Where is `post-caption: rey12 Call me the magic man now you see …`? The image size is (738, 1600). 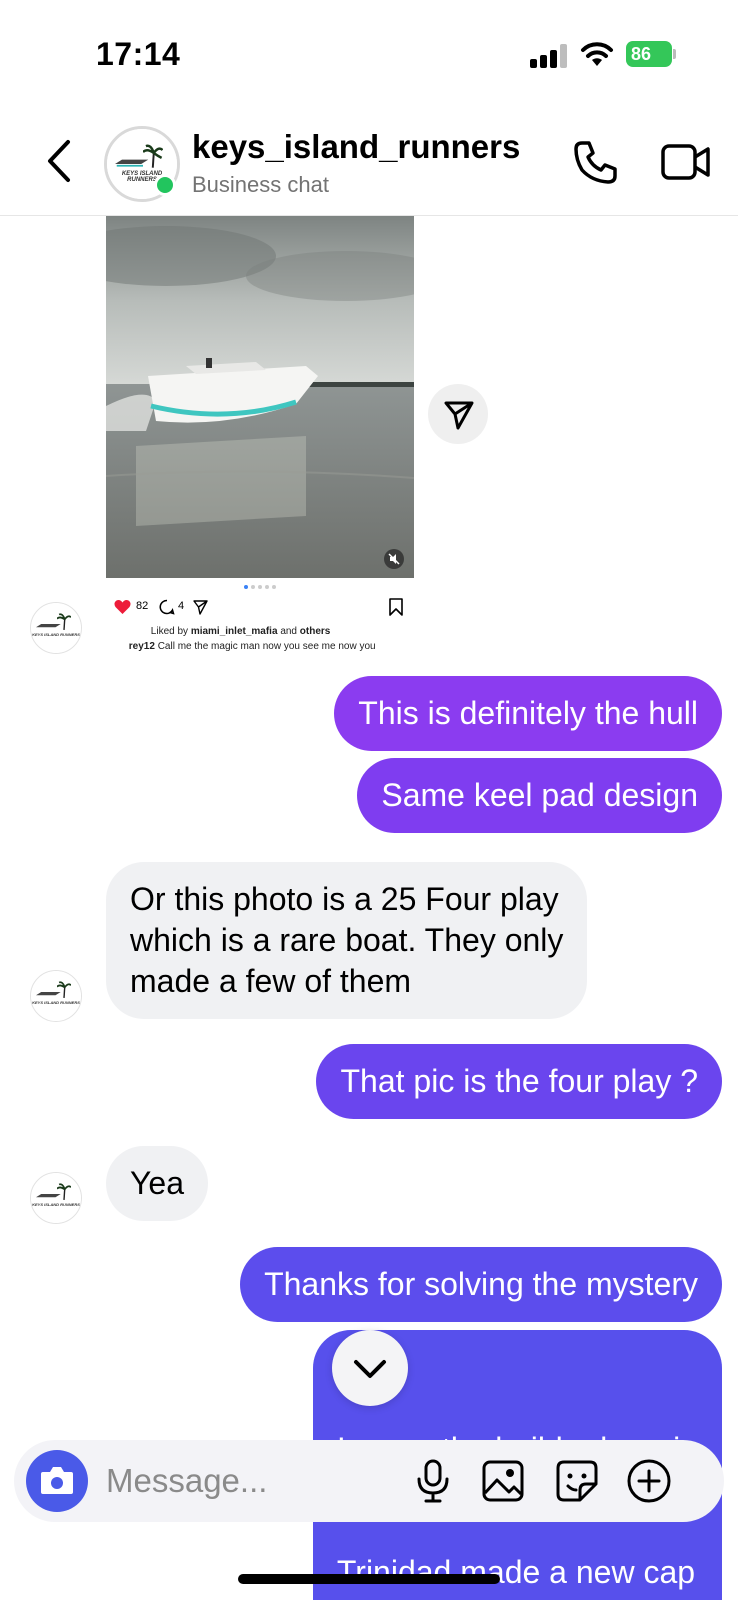
post-caption: rey12 Call me the magic man now you see … is located at coordinates (247, 646).